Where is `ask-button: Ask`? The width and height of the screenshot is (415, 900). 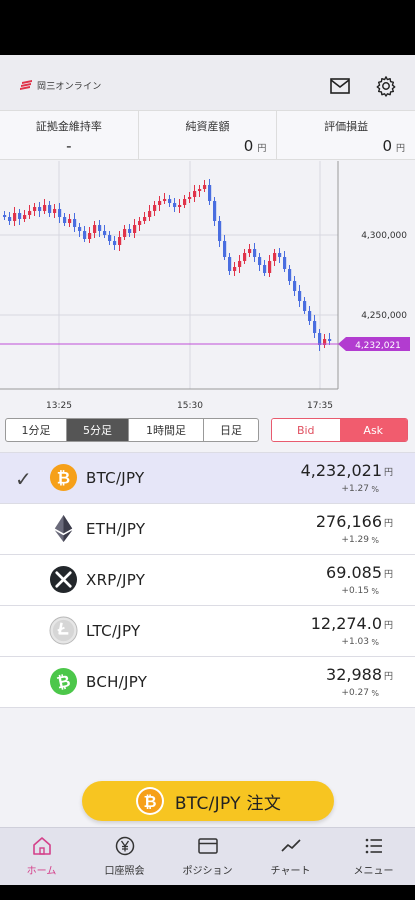 ask-button: Ask is located at coordinates (373, 430).